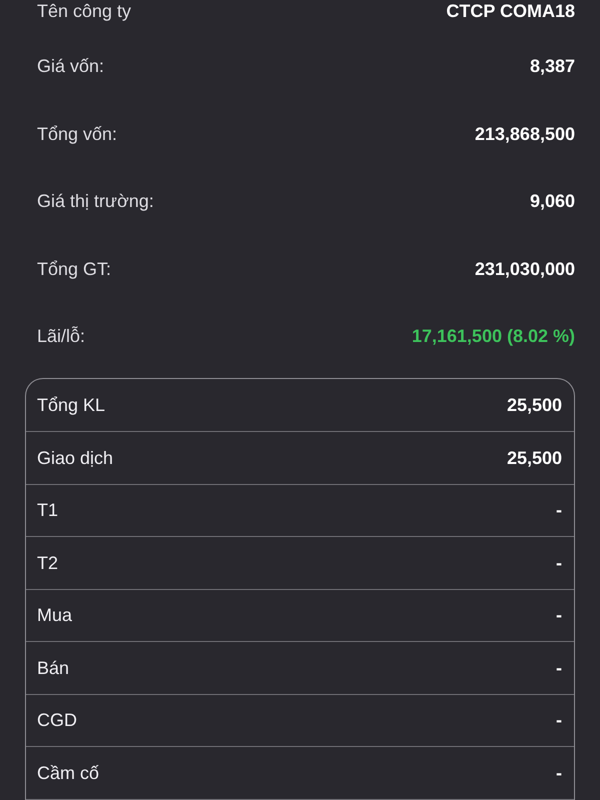 The height and width of the screenshot is (800, 600). I want to click on field-label: Tên công ty, so click(84, 11).